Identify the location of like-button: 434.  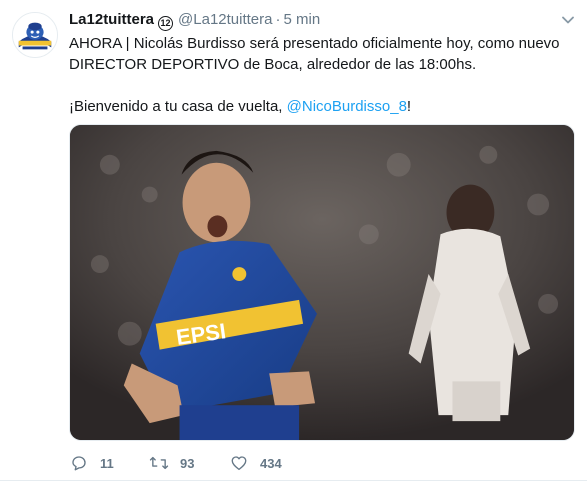
(255, 463).